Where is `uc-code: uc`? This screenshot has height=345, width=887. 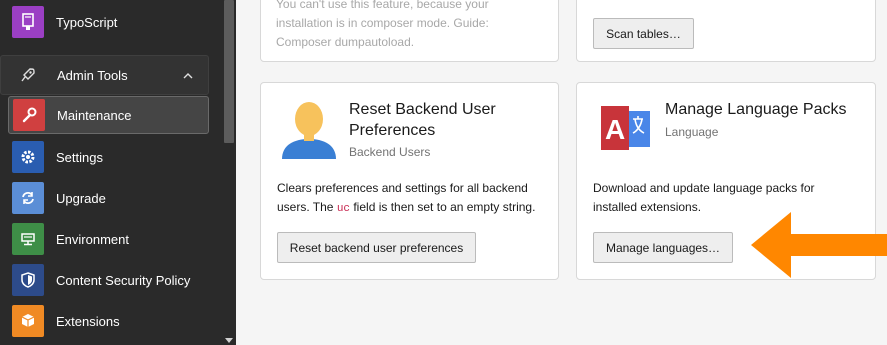 uc-code: uc is located at coordinates (343, 209).